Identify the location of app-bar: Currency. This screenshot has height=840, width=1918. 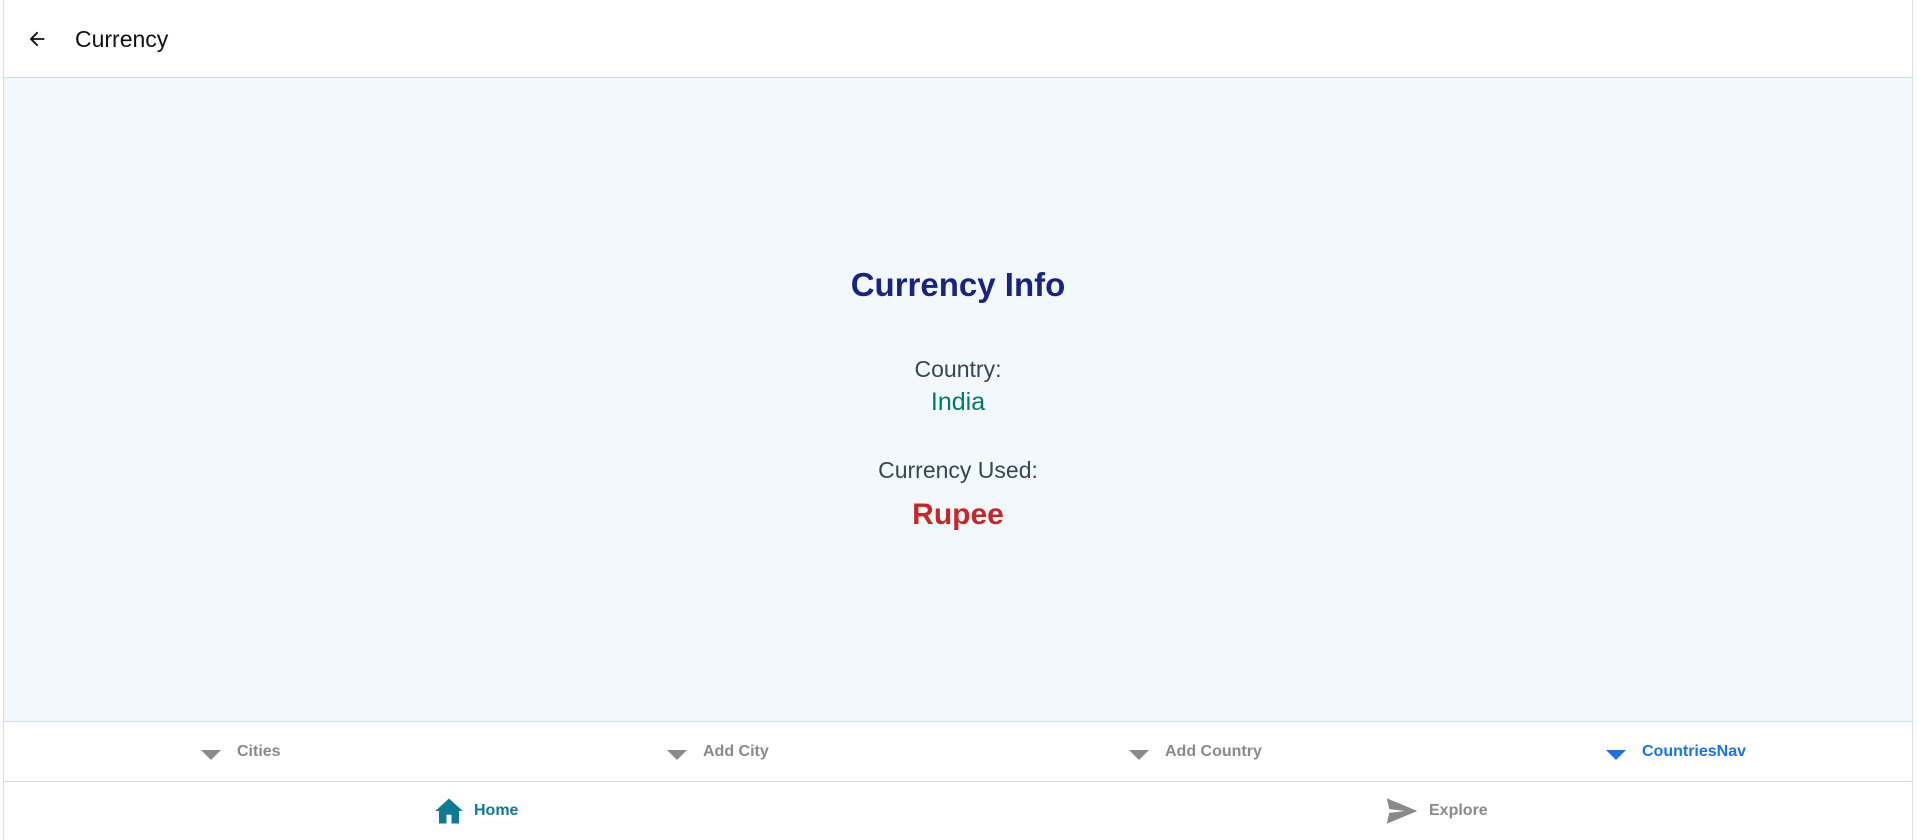
(958, 39).